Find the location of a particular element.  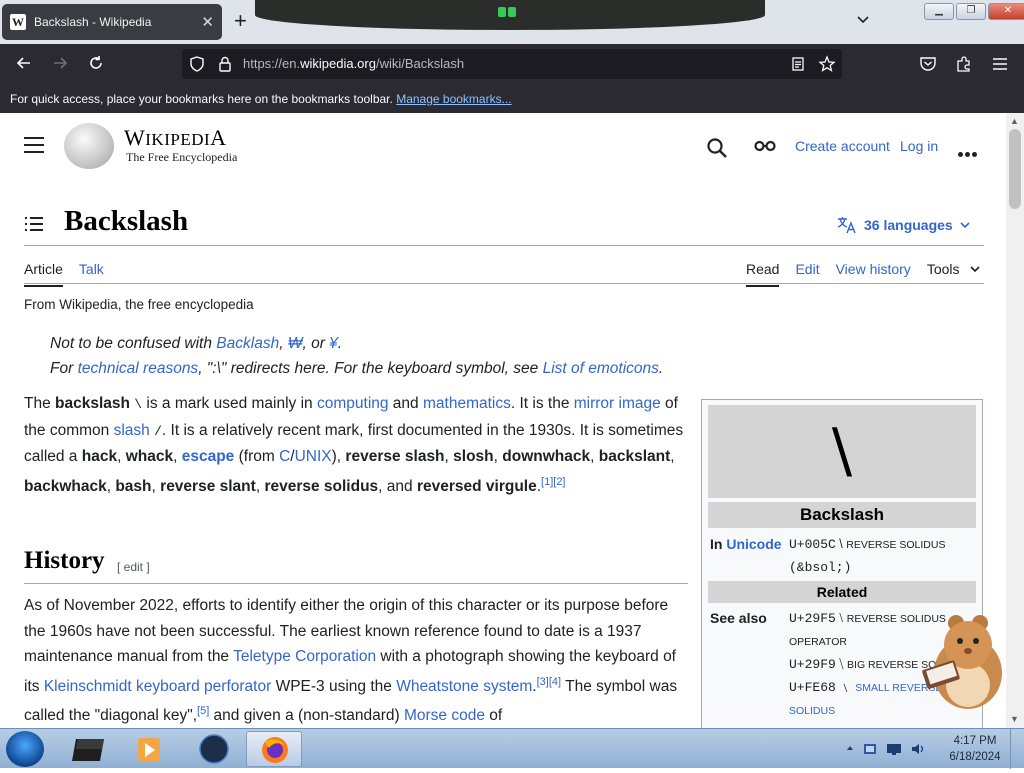

display-icon is located at coordinates (894, 749).